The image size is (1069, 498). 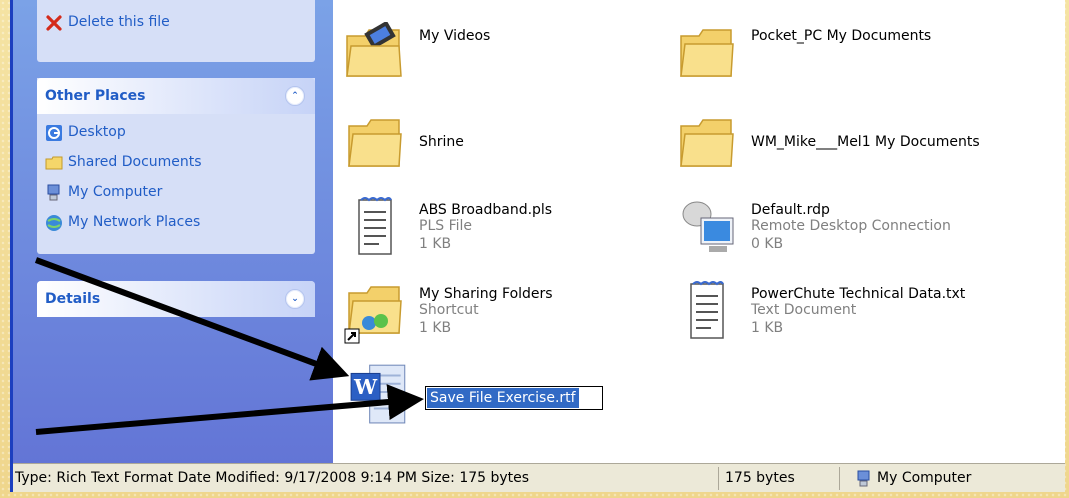 I want to click on selected-file-item: W, so click(x=382, y=390).